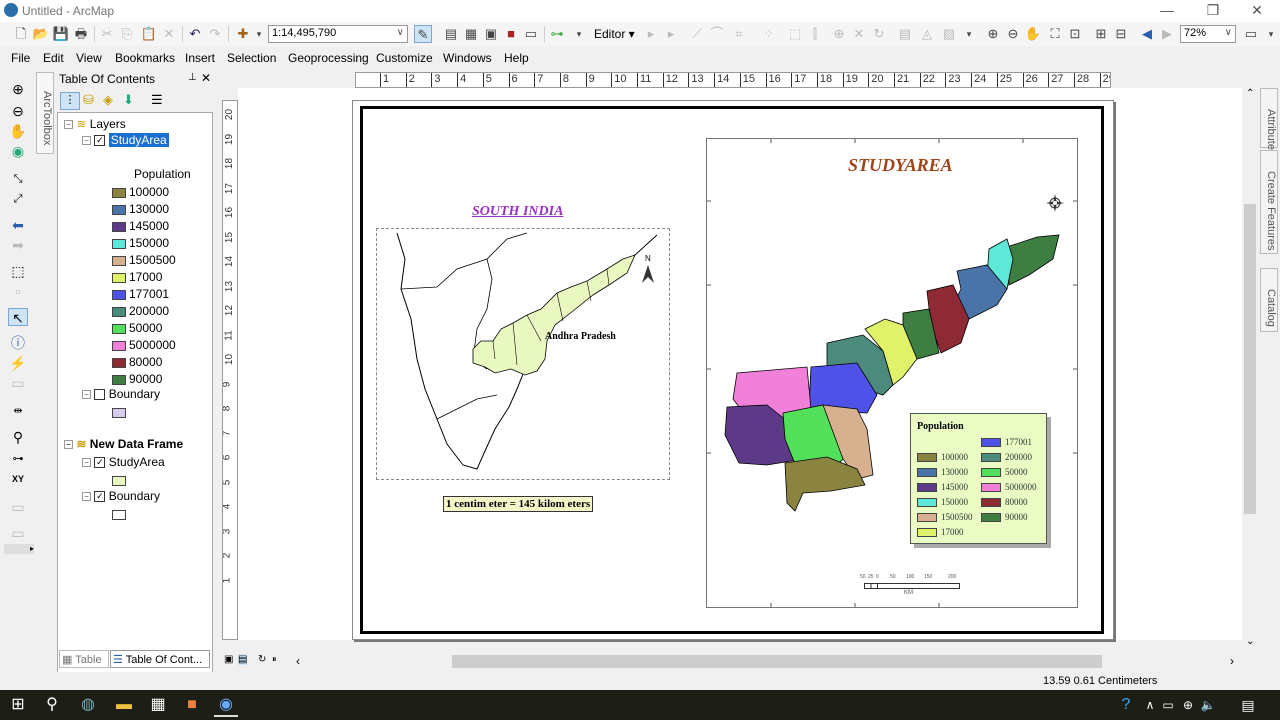 This screenshot has width=1280, height=720. I want to click on create-features-tab: Create Features, so click(1269, 202).